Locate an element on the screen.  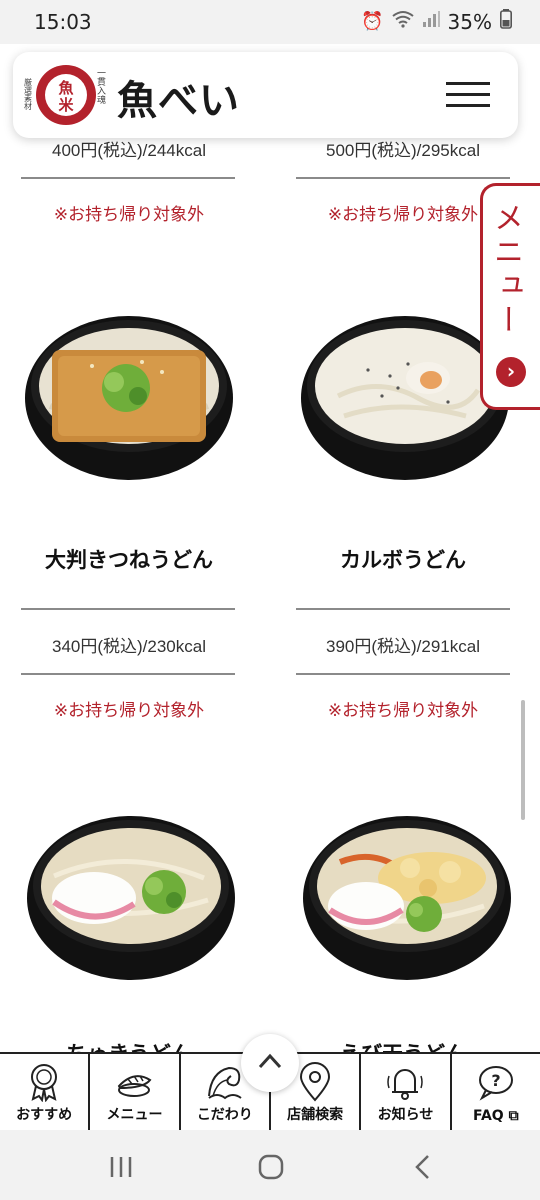
logo-side-text: 一貫入魂 is located at coordinates (100, 86).